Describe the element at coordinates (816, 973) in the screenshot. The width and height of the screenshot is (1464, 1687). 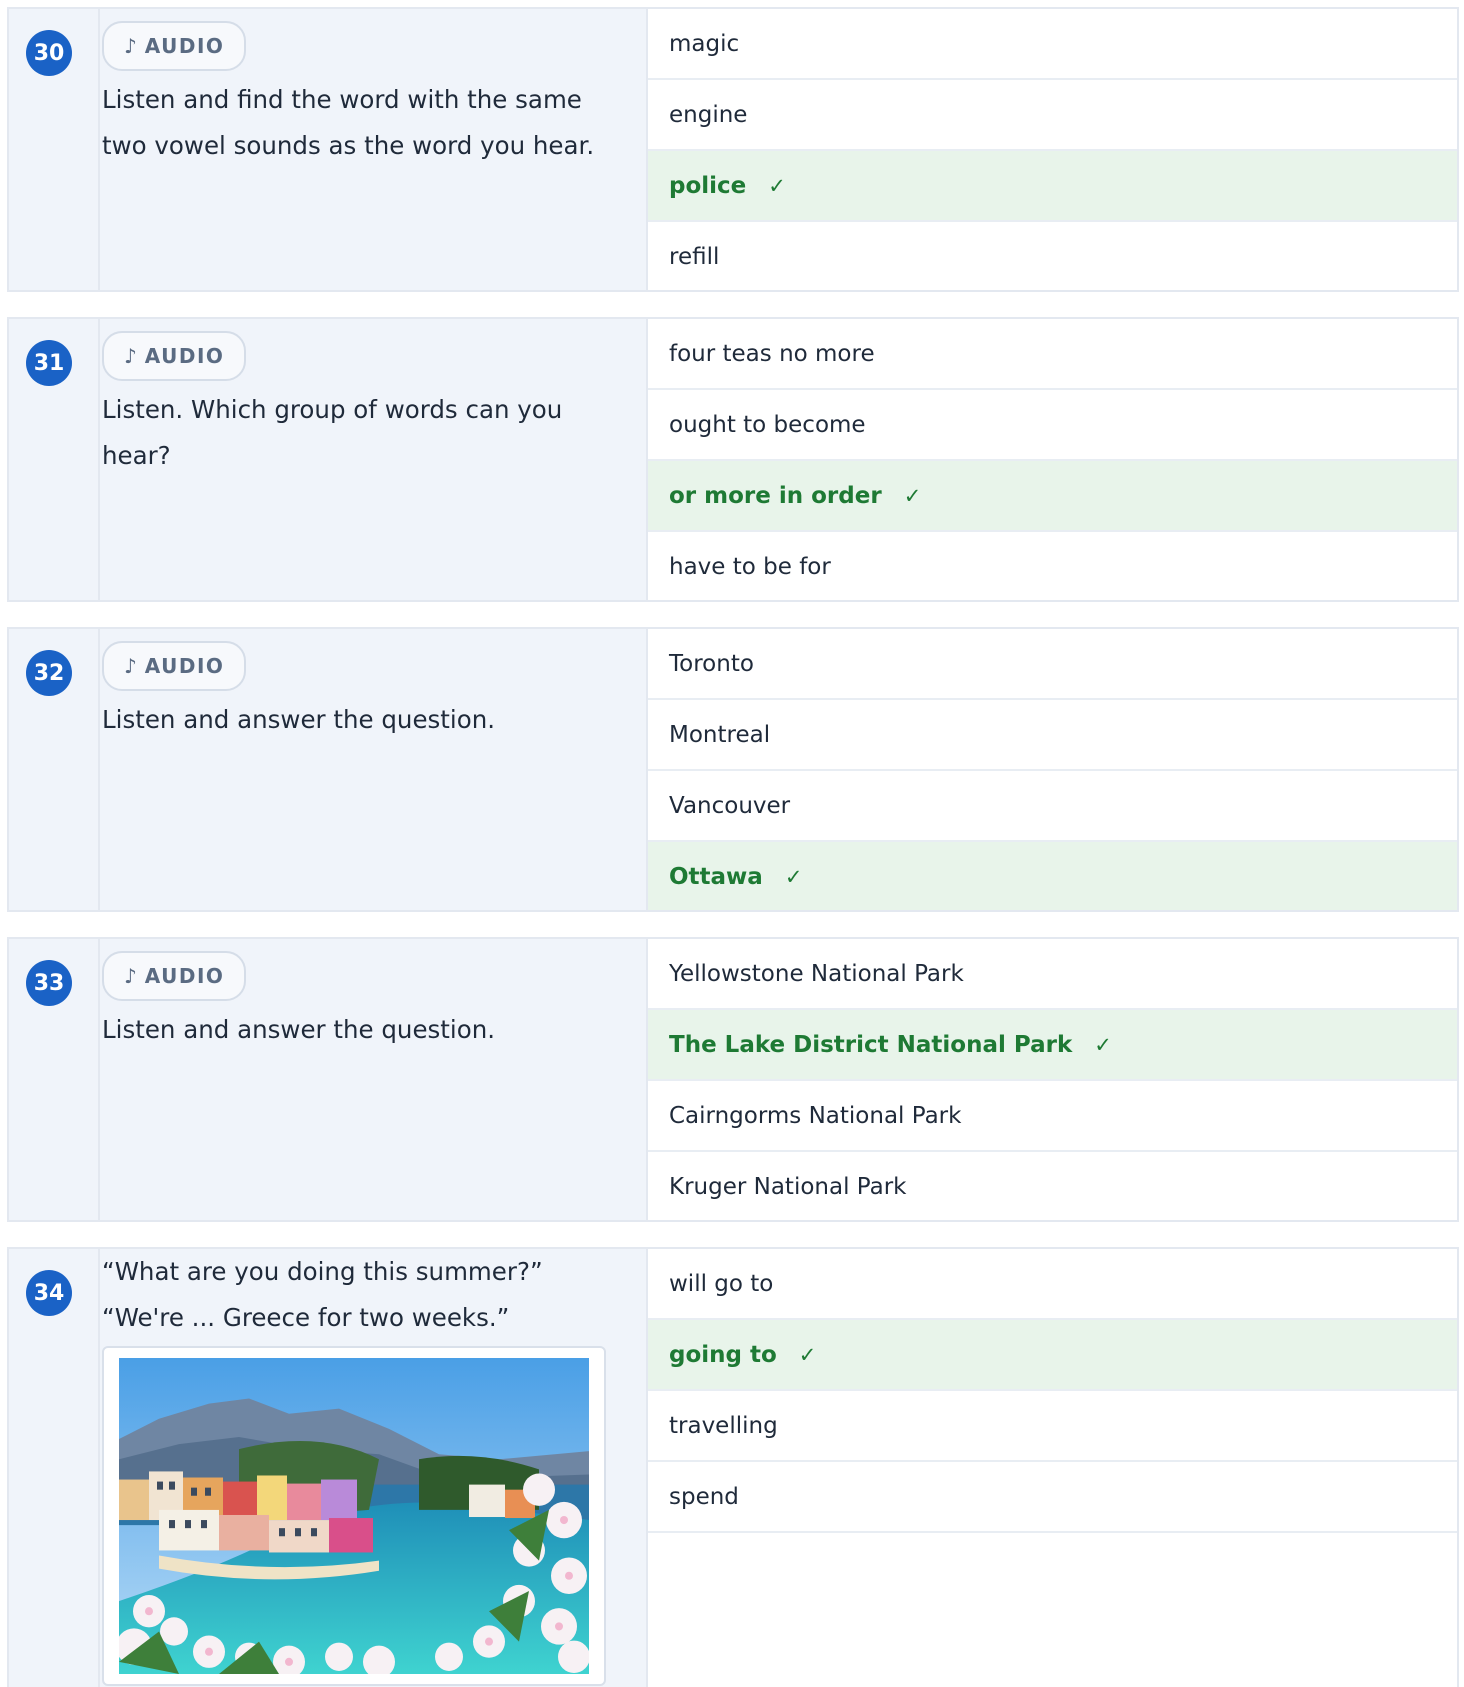
I see `option-text: Yellowstone National Park` at that location.